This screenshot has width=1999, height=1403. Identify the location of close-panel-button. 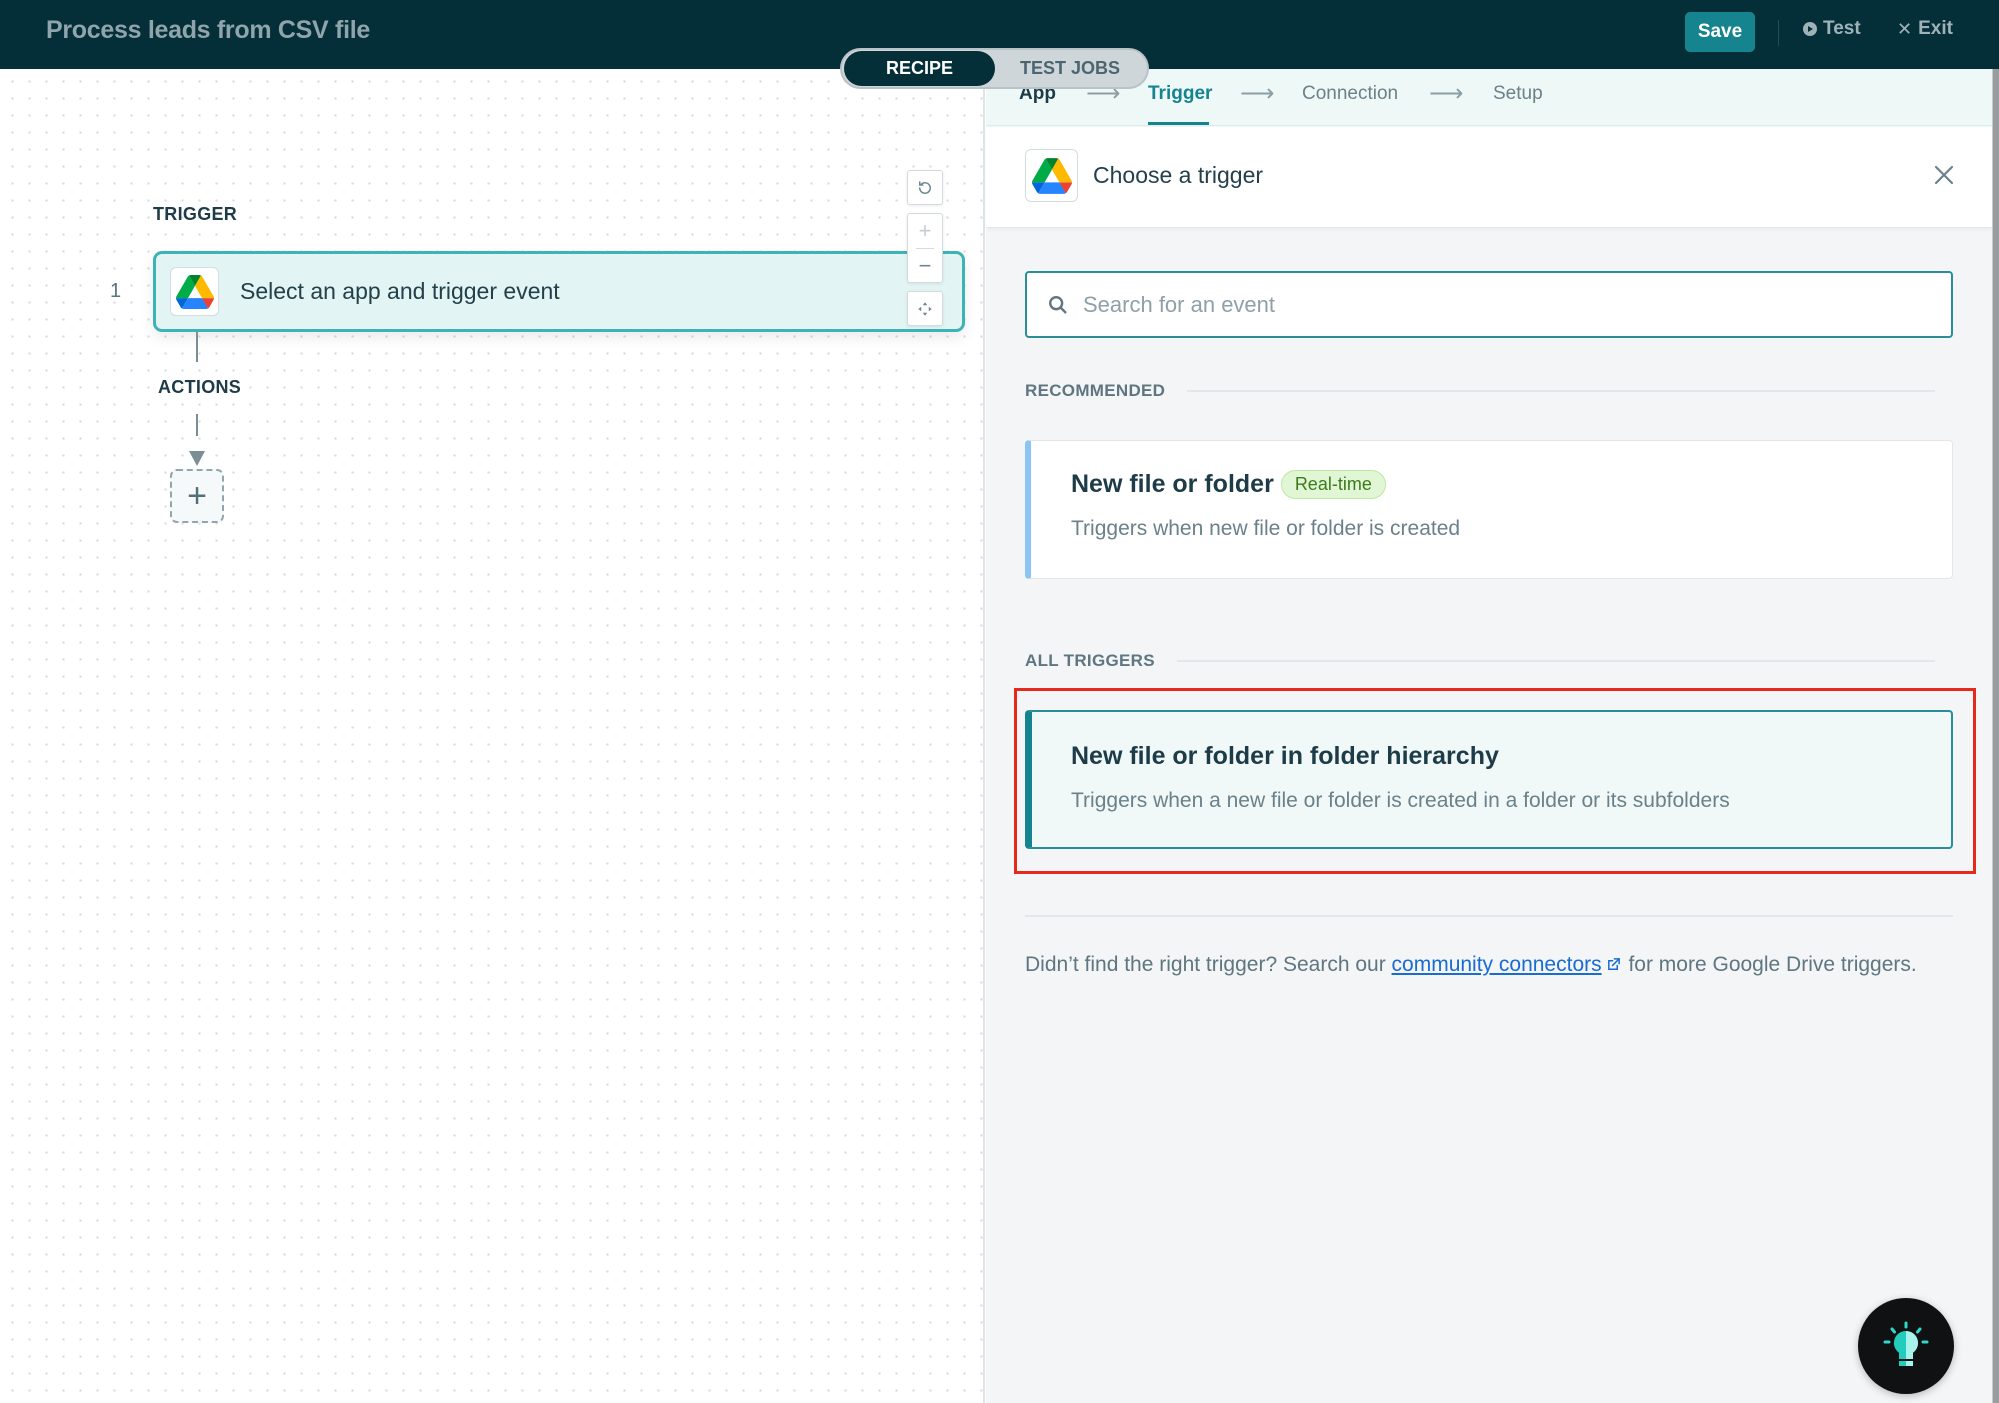
(1944, 175).